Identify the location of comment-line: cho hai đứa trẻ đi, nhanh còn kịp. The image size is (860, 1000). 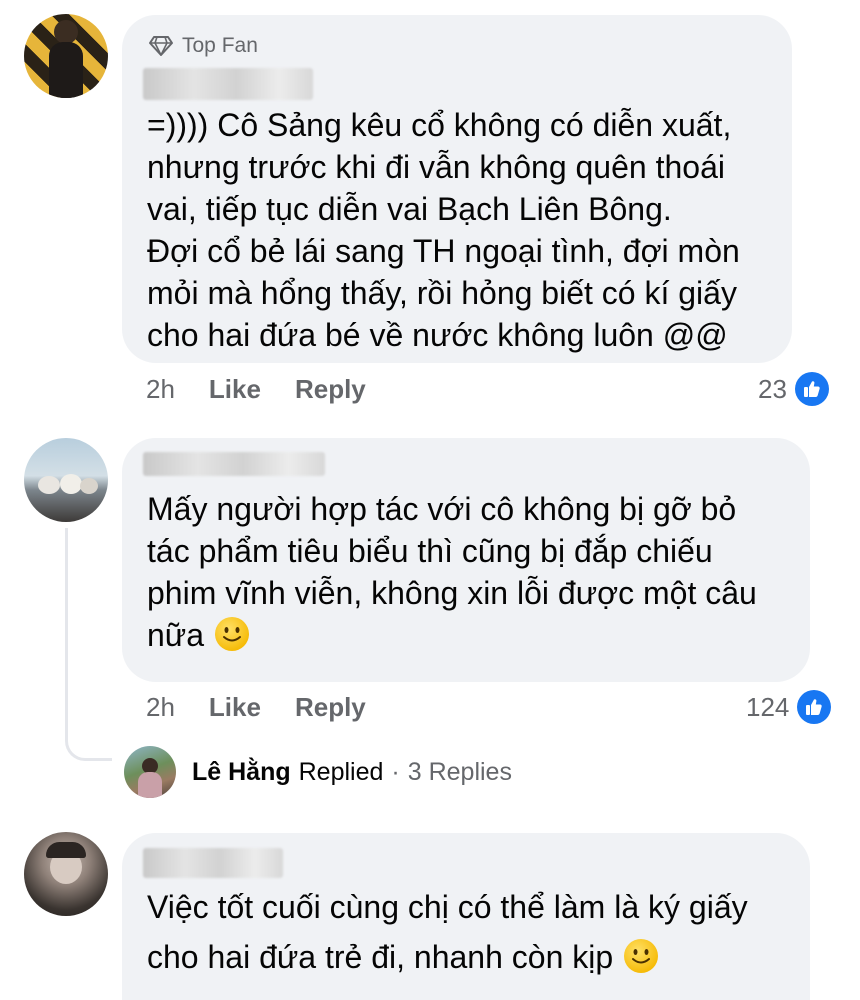
(380, 957).